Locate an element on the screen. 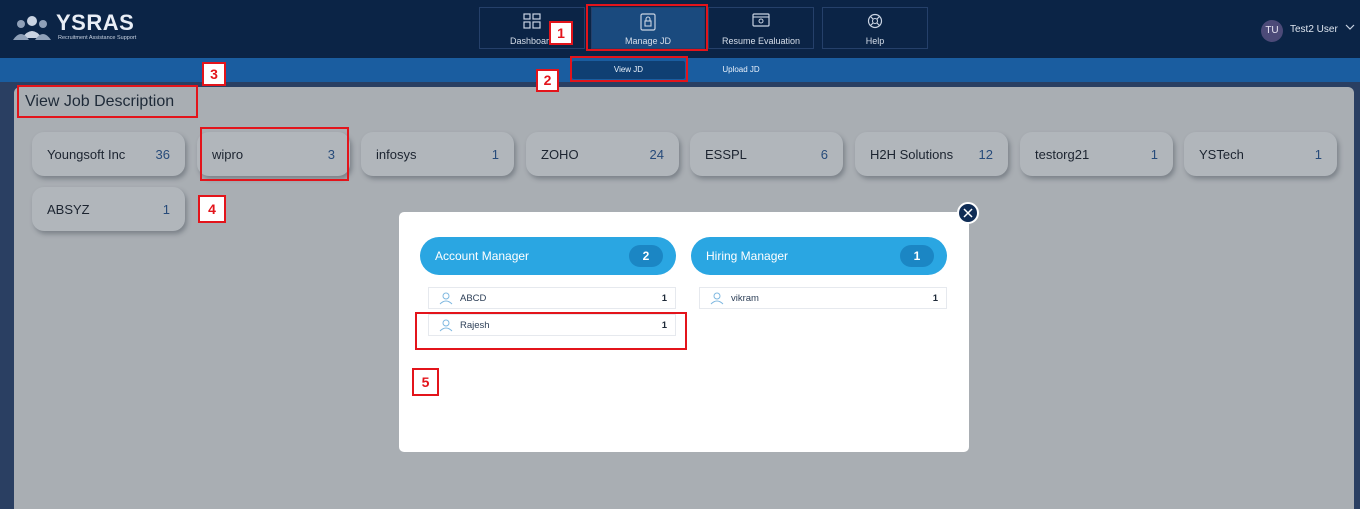 The height and width of the screenshot is (509, 1360). nav-resume-evaluation: Resume Evaluation is located at coordinates (761, 28).